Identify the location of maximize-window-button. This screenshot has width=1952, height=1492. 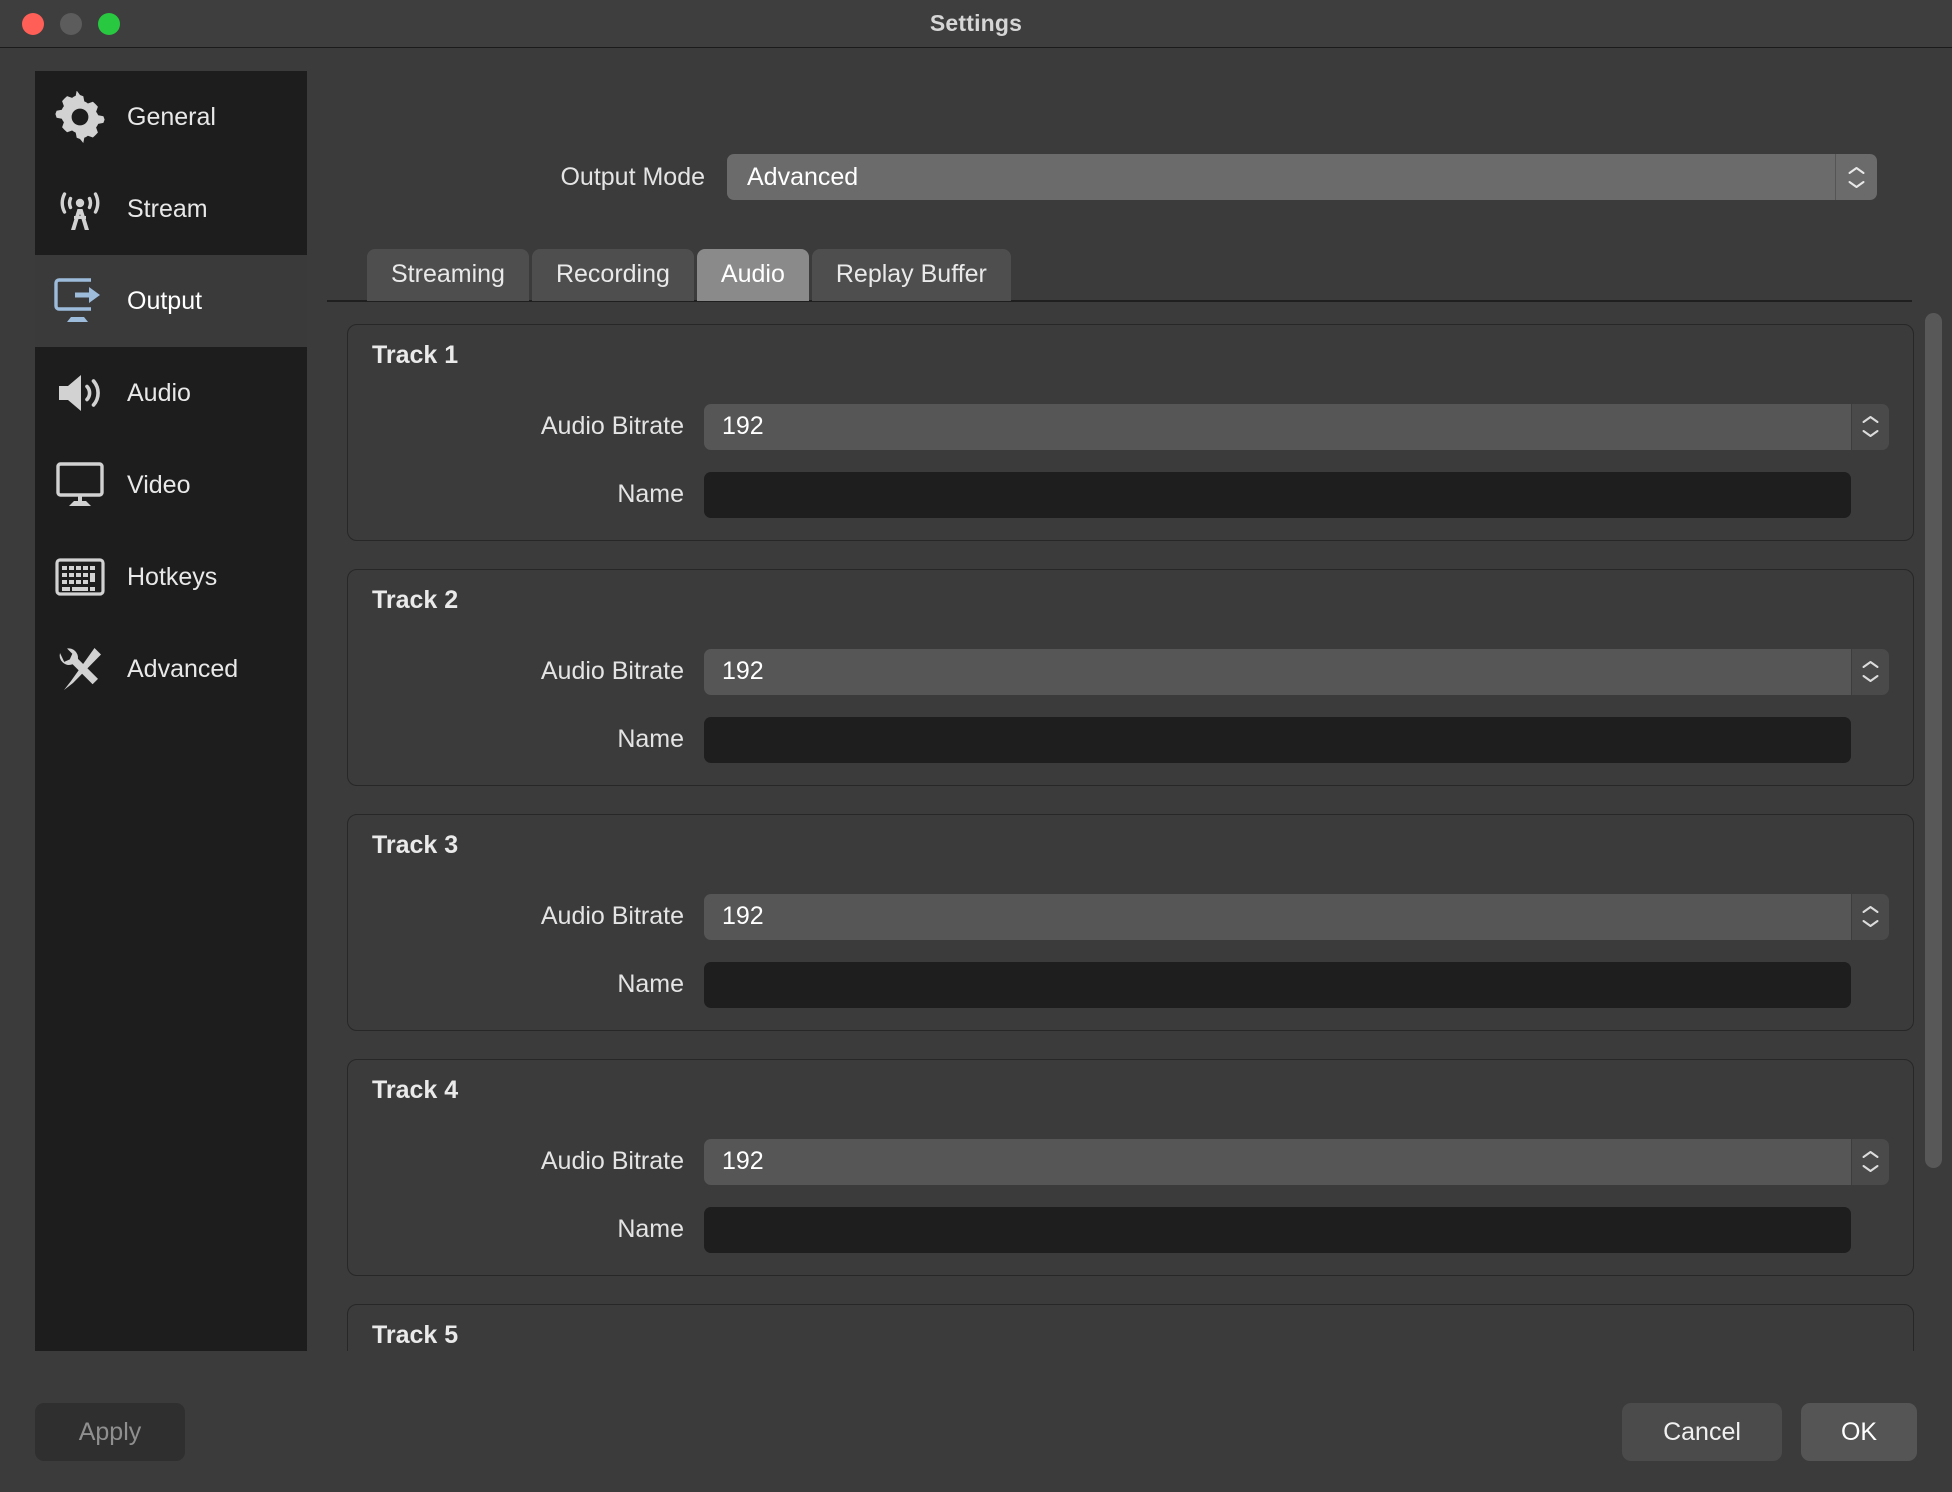
(109, 23).